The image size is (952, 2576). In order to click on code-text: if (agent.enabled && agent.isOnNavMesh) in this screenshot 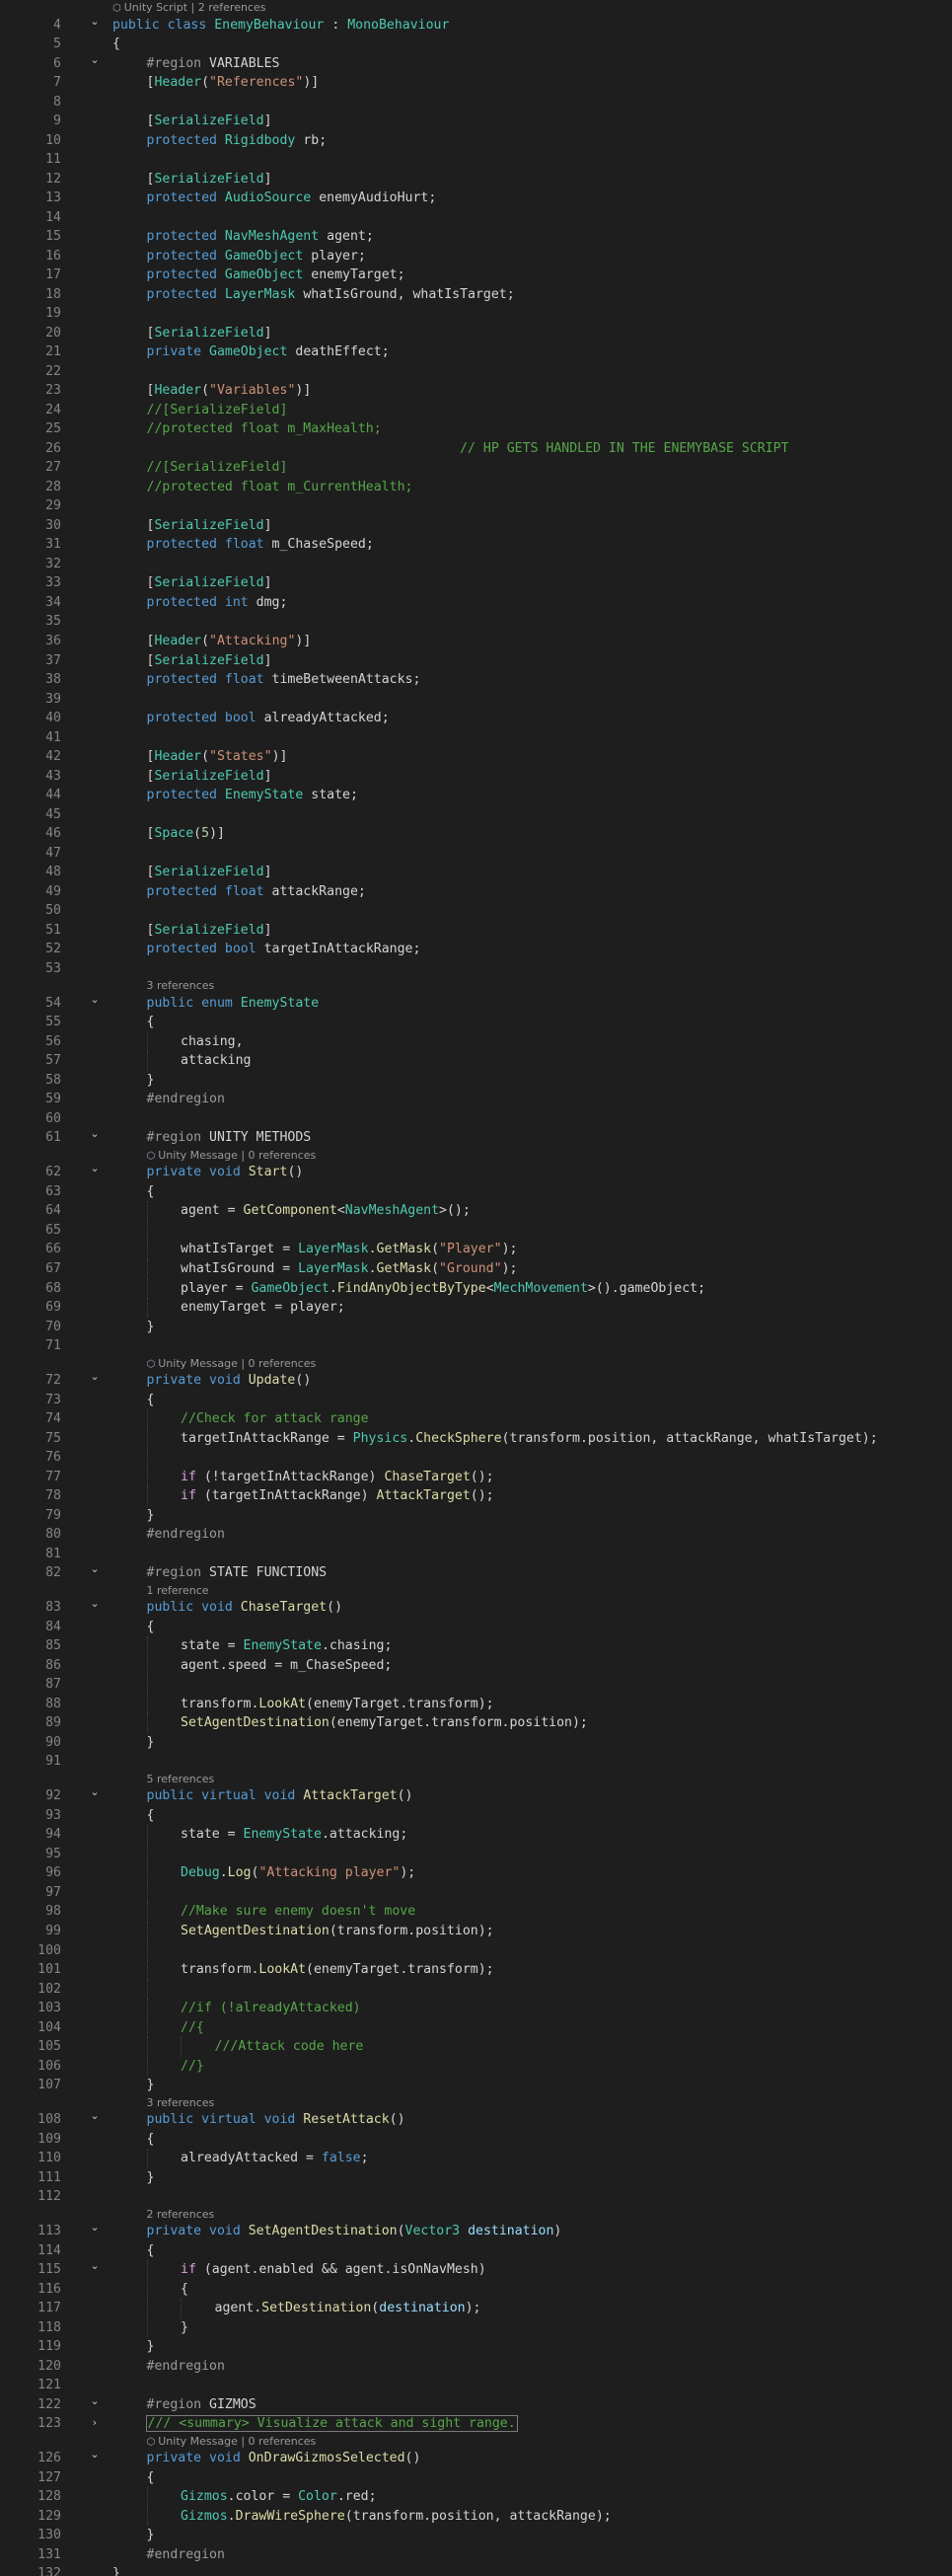, I will do `click(333, 2270)`.